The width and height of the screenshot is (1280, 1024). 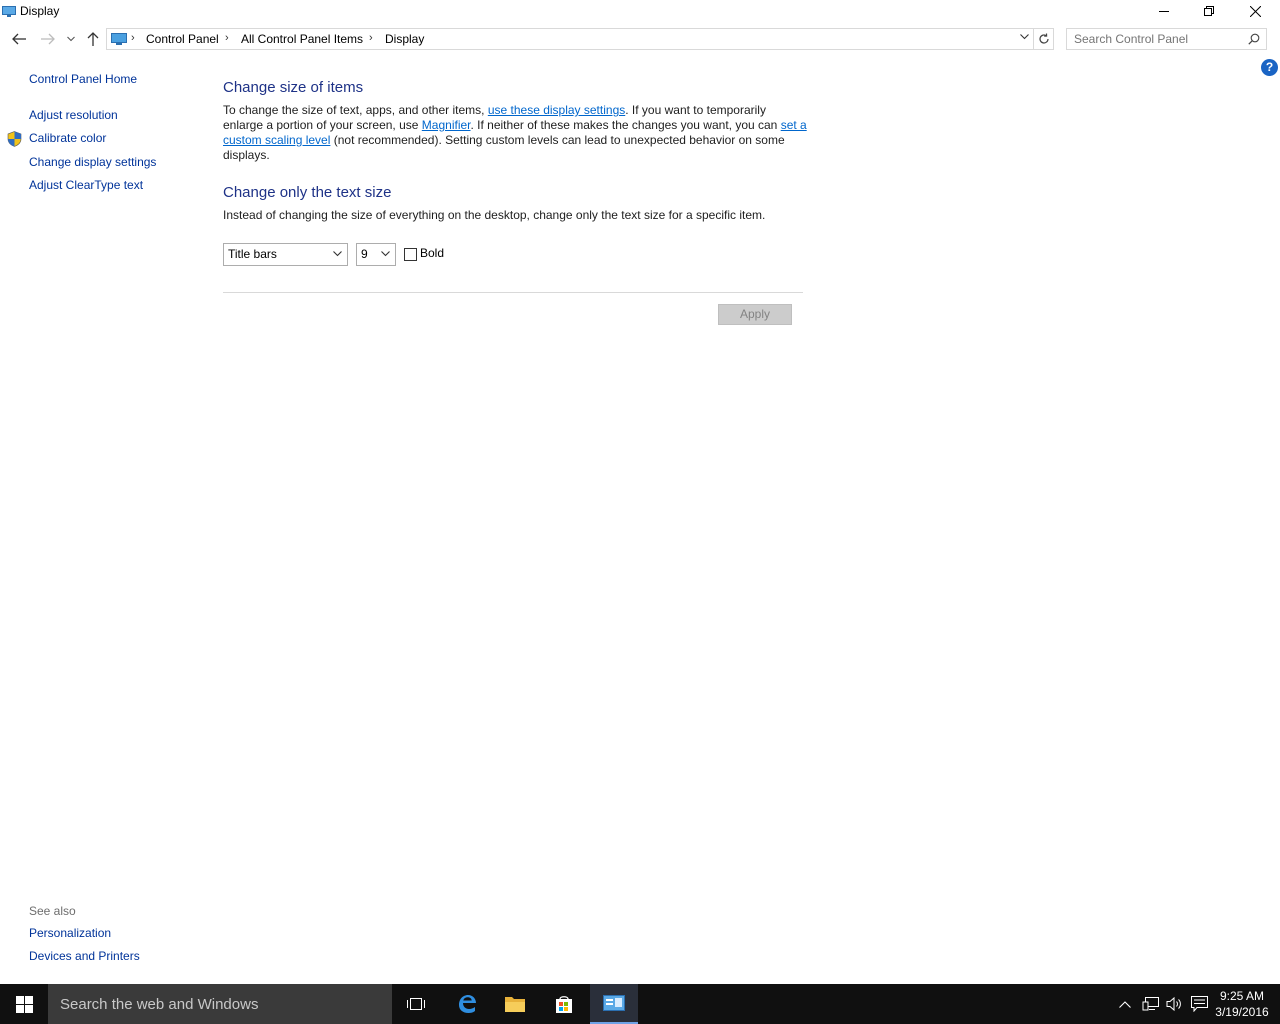 What do you see at coordinates (92, 162) in the screenshot?
I see `sidebar-item-change-display-settings: Change display settings` at bounding box center [92, 162].